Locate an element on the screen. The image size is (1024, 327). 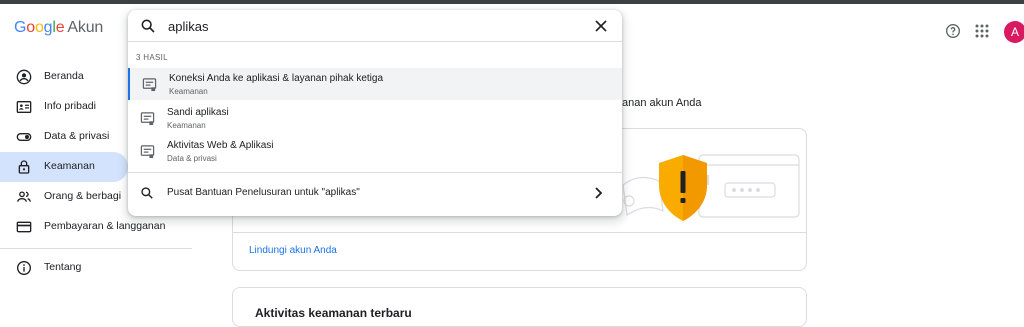
id-card-icon is located at coordinates (24, 107).